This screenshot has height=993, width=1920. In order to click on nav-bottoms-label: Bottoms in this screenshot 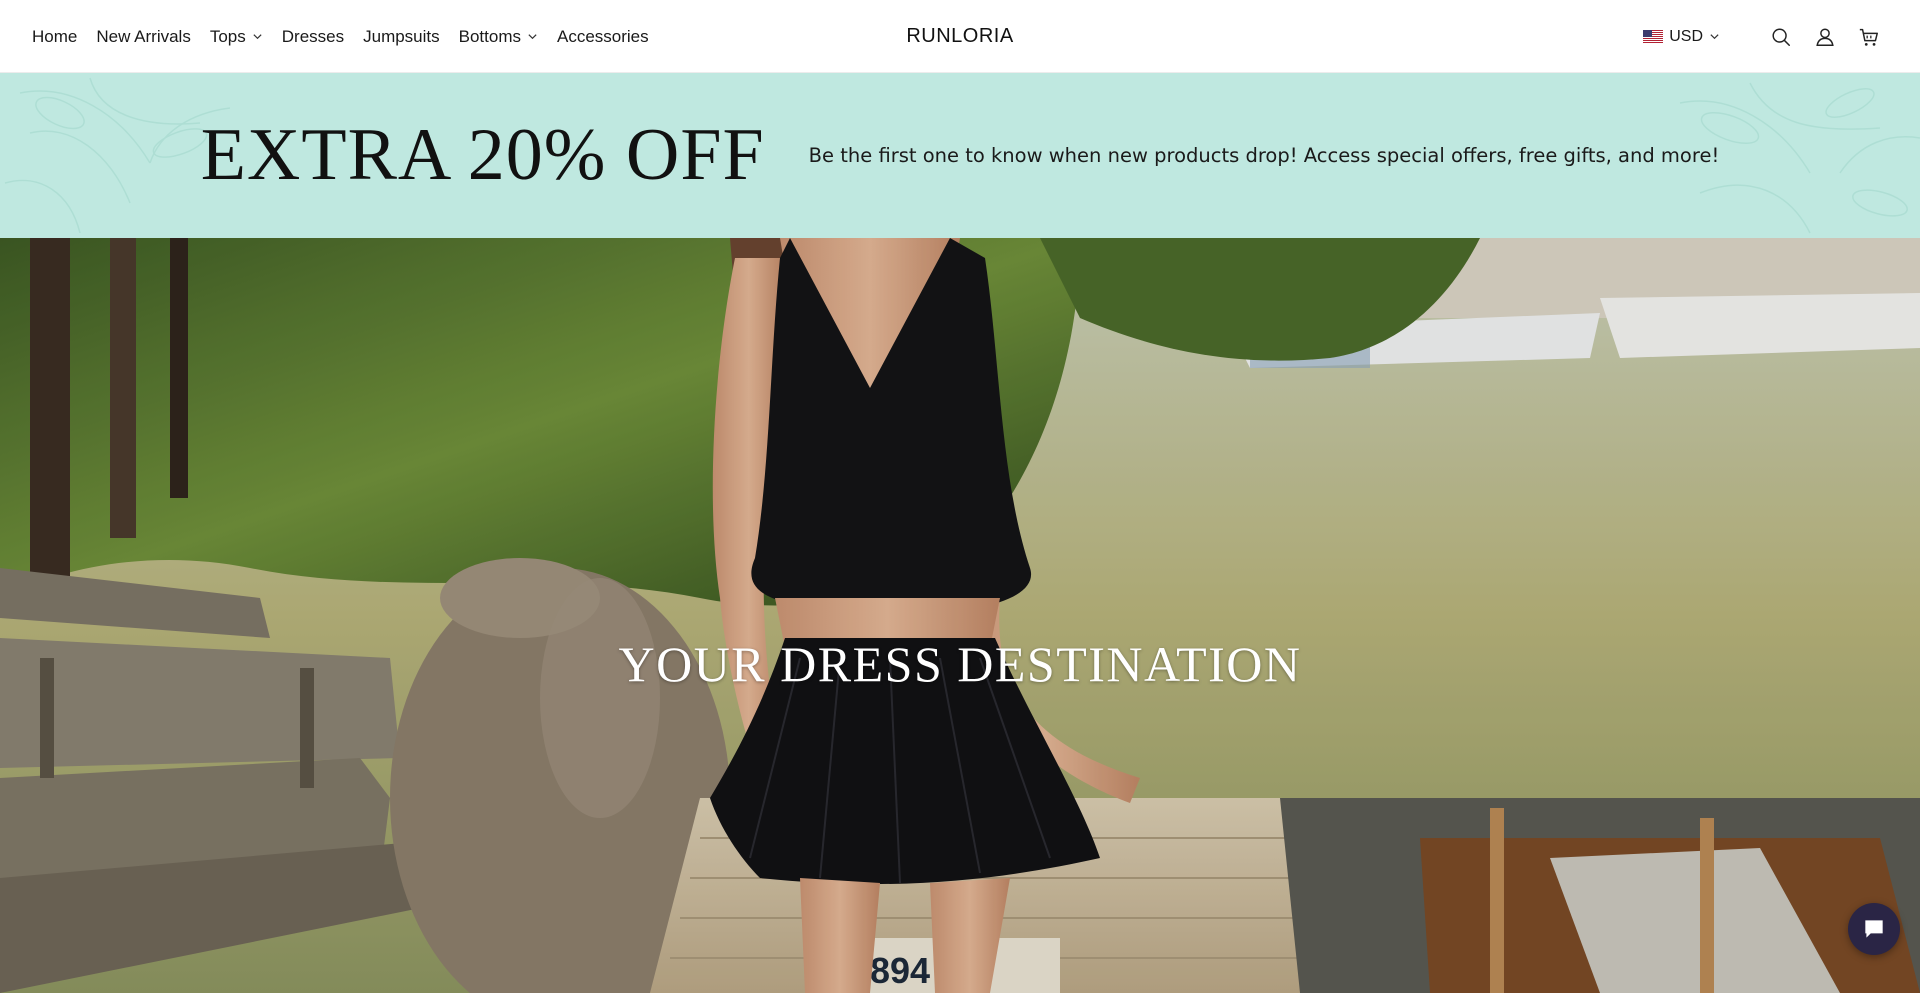, I will do `click(489, 36)`.